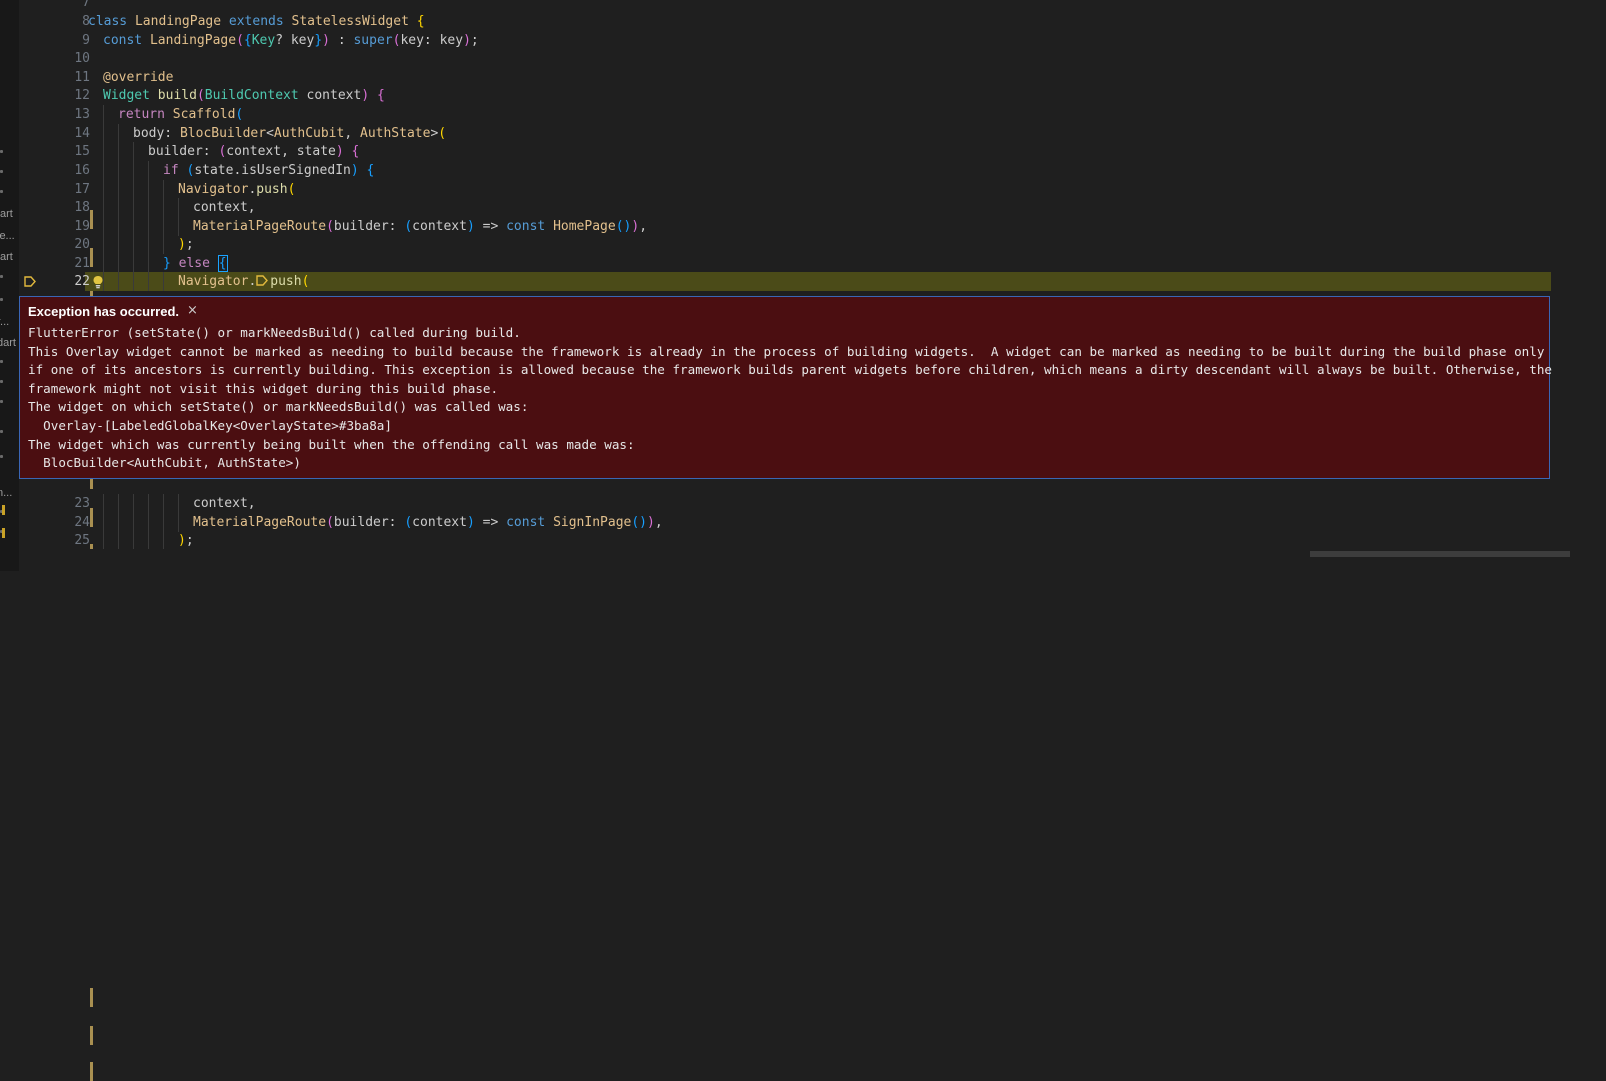 Image resolution: width=1606 pixels, height=1081 pixels. I want to click on line-number: 18, so click(56, 306).